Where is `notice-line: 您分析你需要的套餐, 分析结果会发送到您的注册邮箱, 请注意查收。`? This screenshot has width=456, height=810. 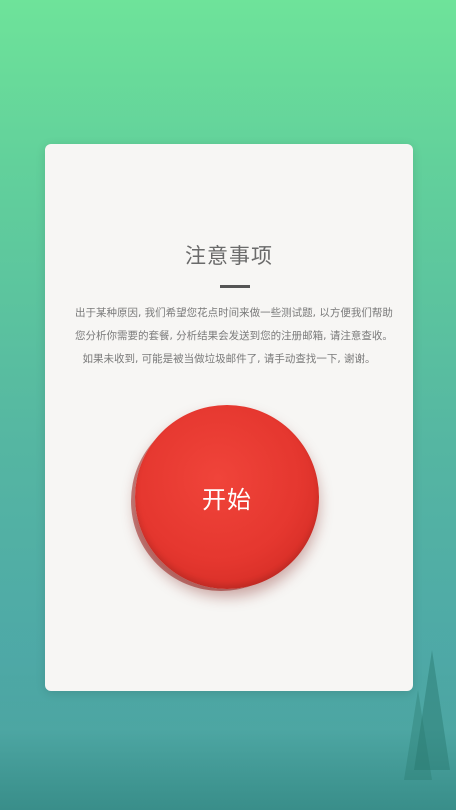 notice-line: 您分析你需要的套餐, 分析结果会发送到您的注册邮箱, 请注意查收。 is located at coordinates (234, 336).